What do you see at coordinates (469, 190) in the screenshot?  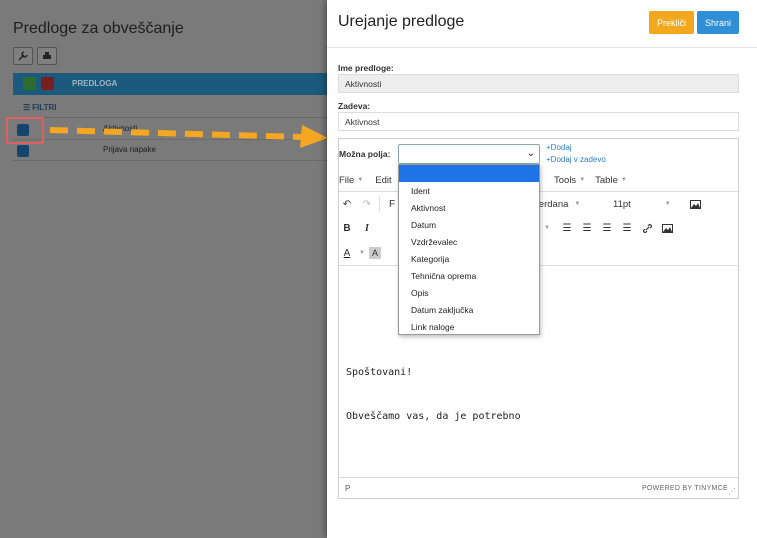 I see `dropdown-option: Ident` at bounding box center [469, 190].